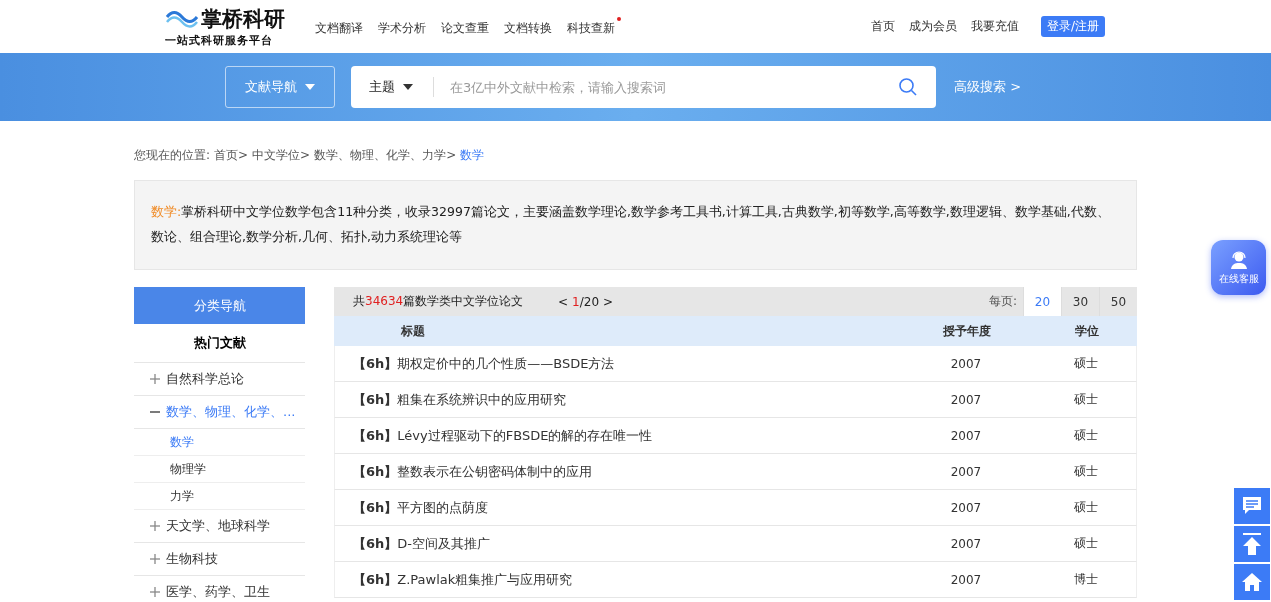  Describe the element at coordinates (615, 579) in the screenshot. I see `thesis-title-link: 【6h】Z.Pawlak粗集推广与应用研究` at that location.